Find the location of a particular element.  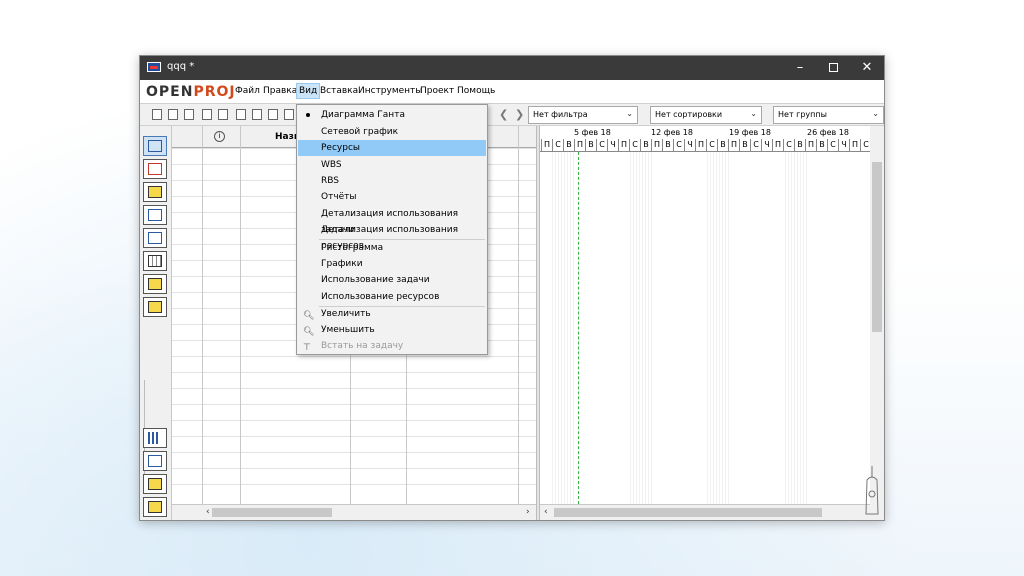

wbs-view-button is located at coordinates (155, 215).